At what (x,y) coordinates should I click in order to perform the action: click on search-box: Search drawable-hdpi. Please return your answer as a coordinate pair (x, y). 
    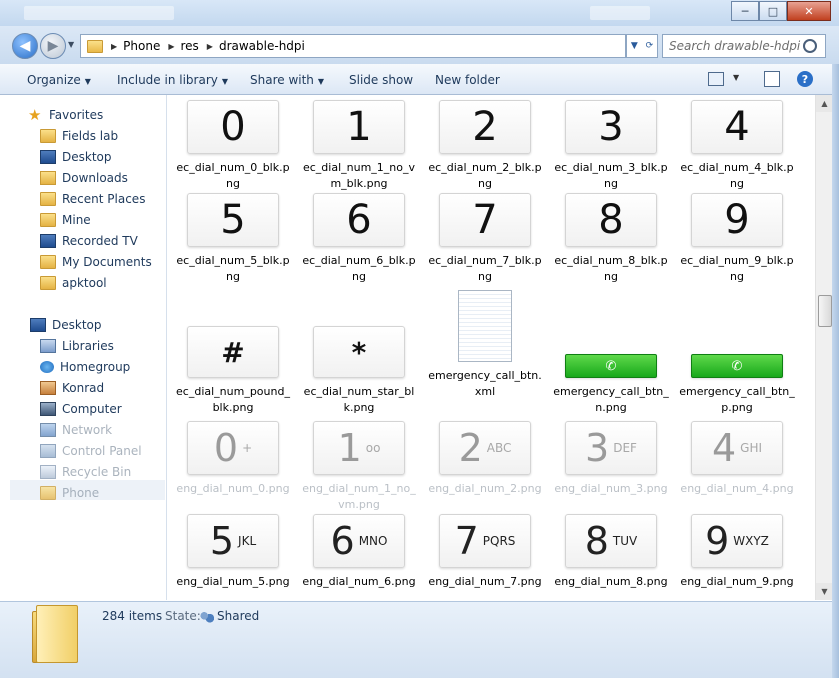
    Looking at the image, I should click on (744, 46).